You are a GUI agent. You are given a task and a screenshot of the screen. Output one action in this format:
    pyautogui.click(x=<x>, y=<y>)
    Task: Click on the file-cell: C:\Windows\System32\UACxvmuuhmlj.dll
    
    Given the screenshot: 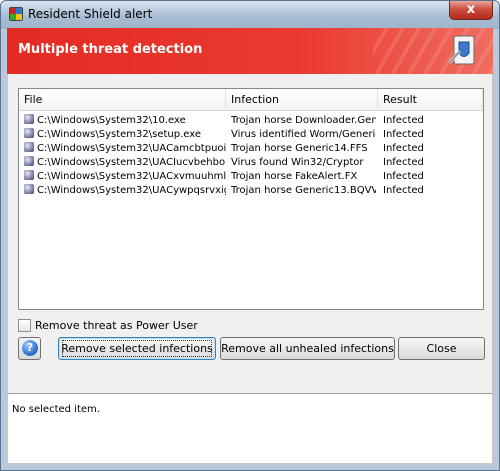 What is the action you would take?
    pyautogui.click(x=125, y=177)
    